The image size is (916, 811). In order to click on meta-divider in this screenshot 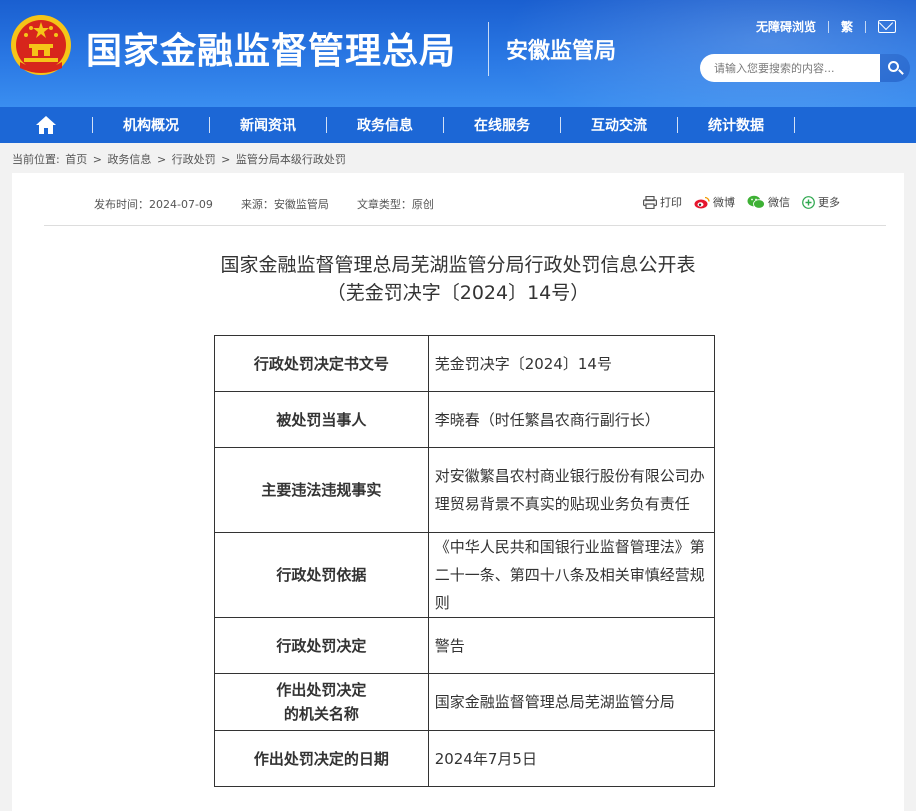, I will do `click(465, 225)`.